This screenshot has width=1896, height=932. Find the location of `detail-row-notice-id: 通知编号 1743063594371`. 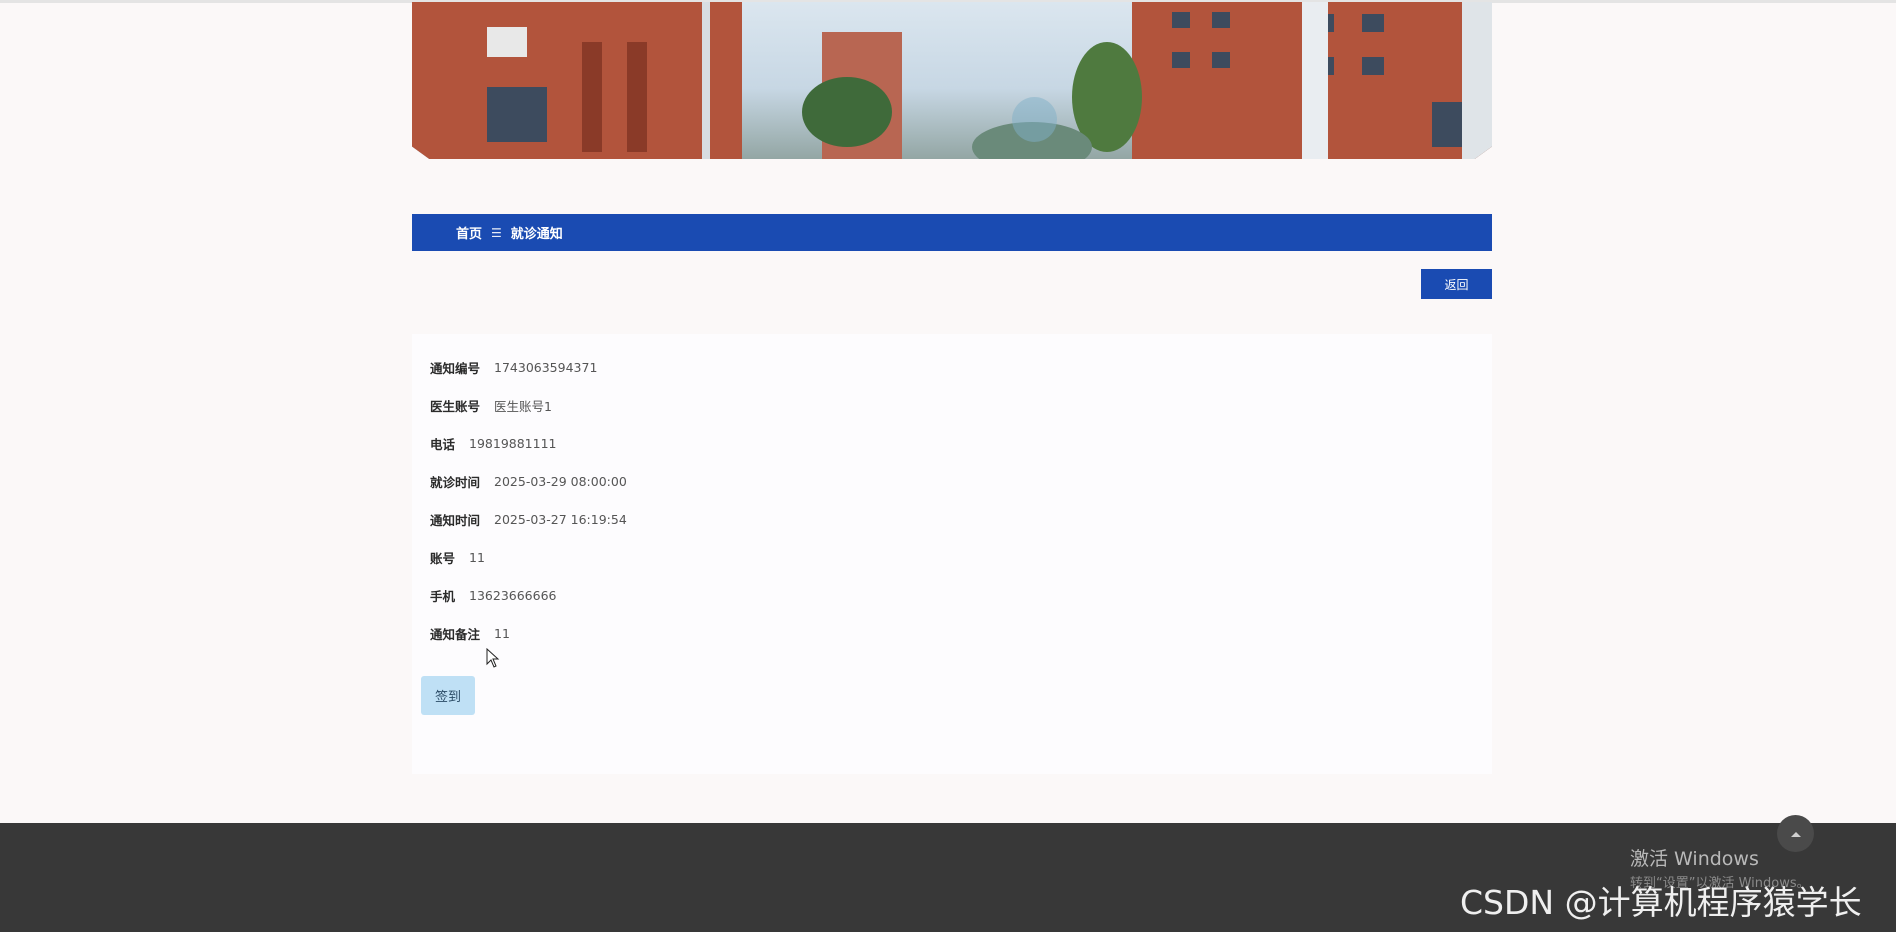

detail-row-notice-id: 通知编号 1743063594371 is located at coordinates (513, 367).